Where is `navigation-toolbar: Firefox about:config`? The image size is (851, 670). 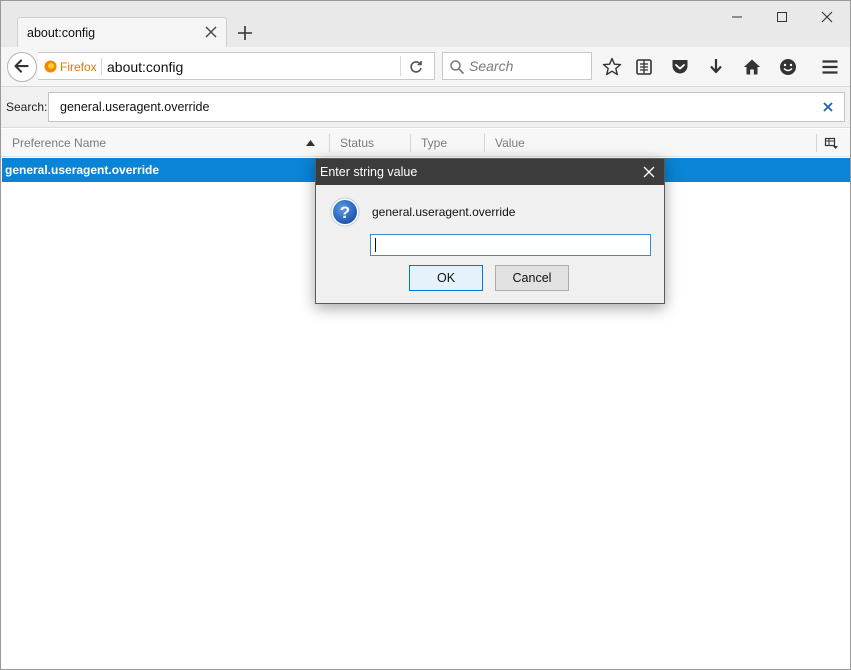
navigation-toolbar: Firefox about:config is located at coordinates (425, 67).